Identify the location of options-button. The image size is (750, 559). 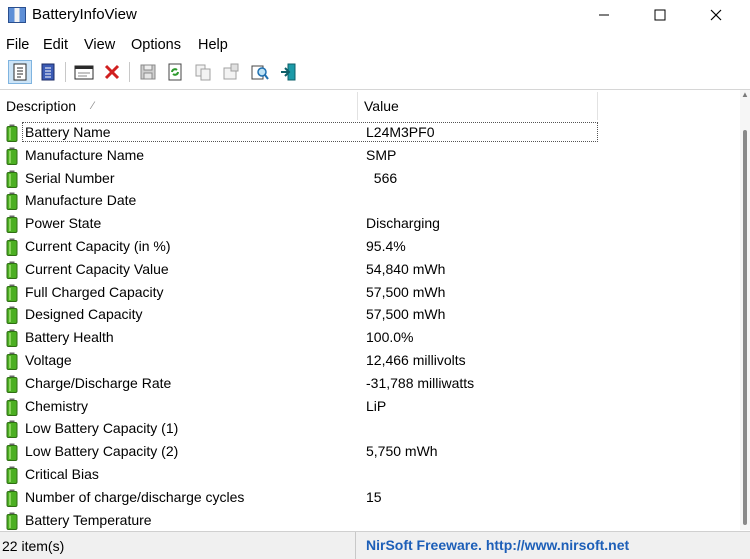
(231, 72).